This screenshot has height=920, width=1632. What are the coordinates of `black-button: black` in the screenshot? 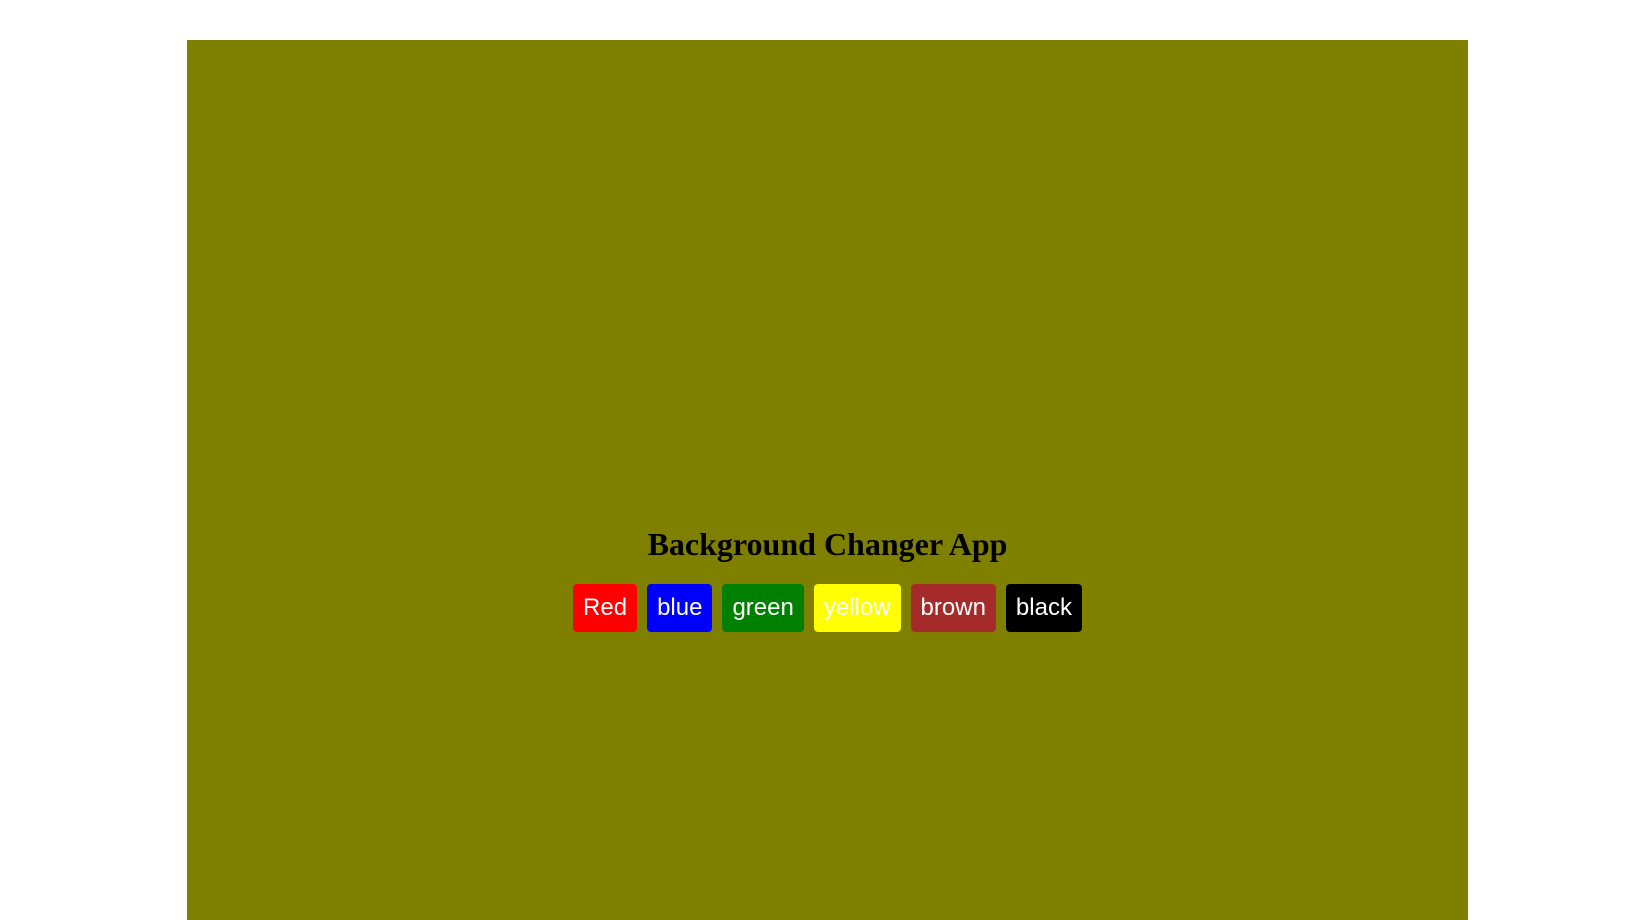 It's located at (1043, 608).